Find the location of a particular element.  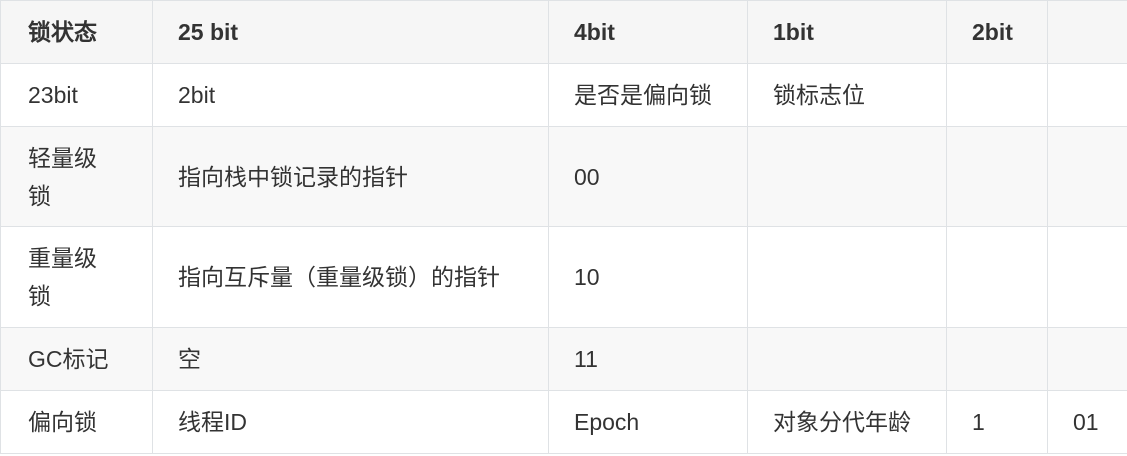

header-lock-state: 锁状态 is located at coordinates (76, 32).